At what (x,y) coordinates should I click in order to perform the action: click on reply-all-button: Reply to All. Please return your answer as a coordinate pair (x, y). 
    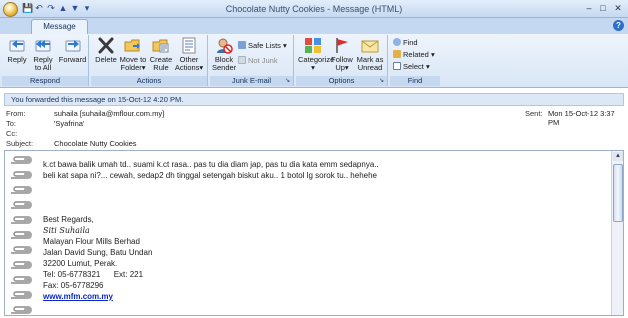
    Looking at the image, I should click on (43, 54).